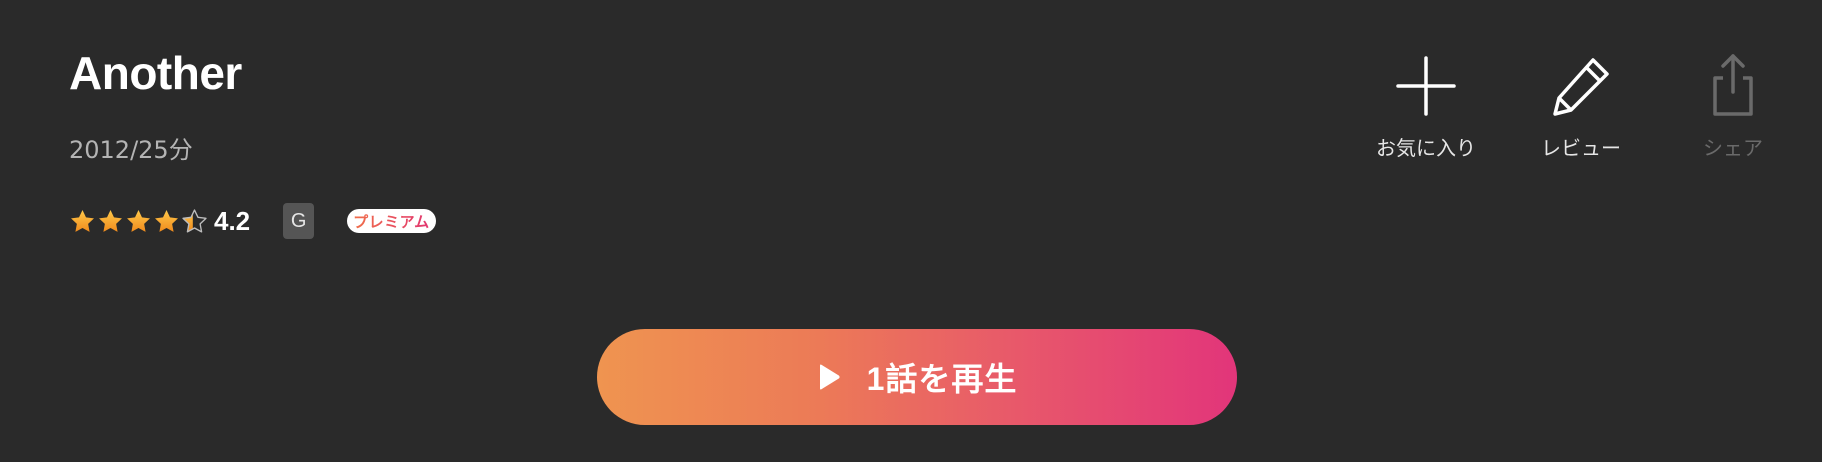  Describe the element at coordinates (1581, 148) in the screenshot. I see `review-label: レビュー` at that location.